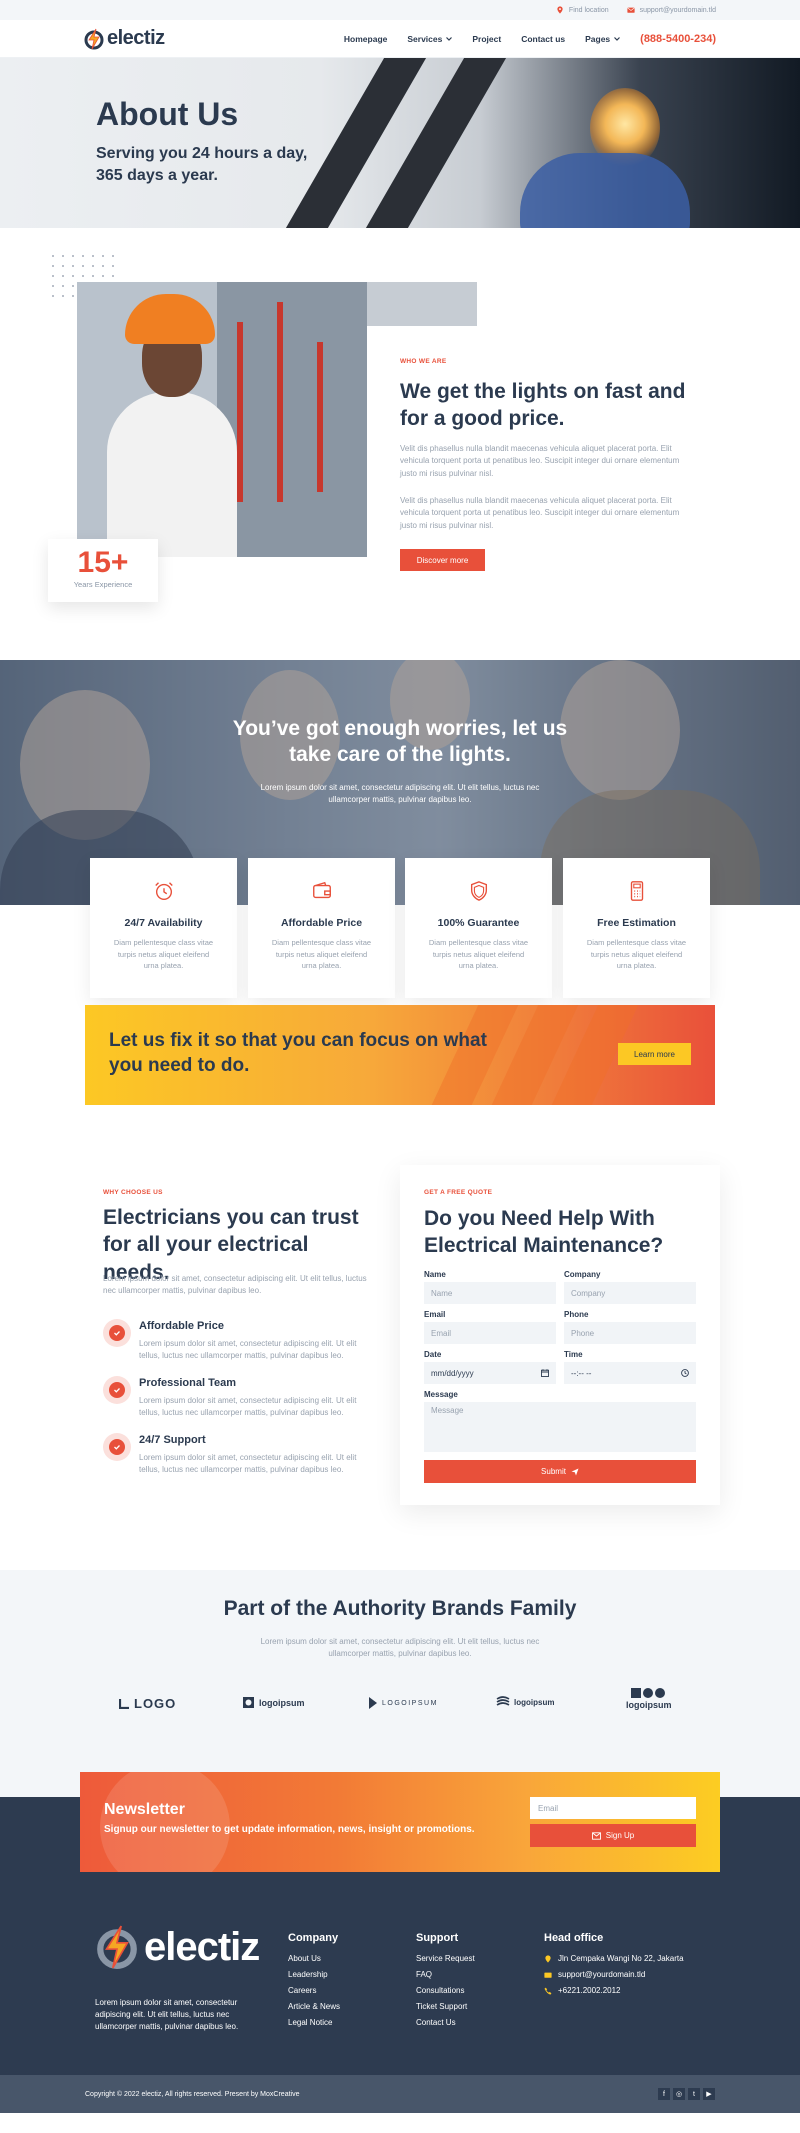 The image size is (800, 2133). Describe the element at coordinates (400, 10) in the screenshot. I see `top-bar: Find location support@yourdomain.tld` at that location.